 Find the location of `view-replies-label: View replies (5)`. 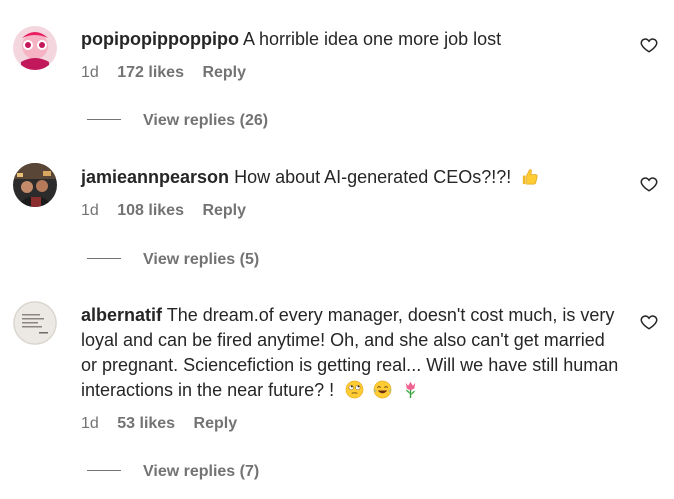

view-replies-label: View replies (5) is located at coordinates (201, 259).